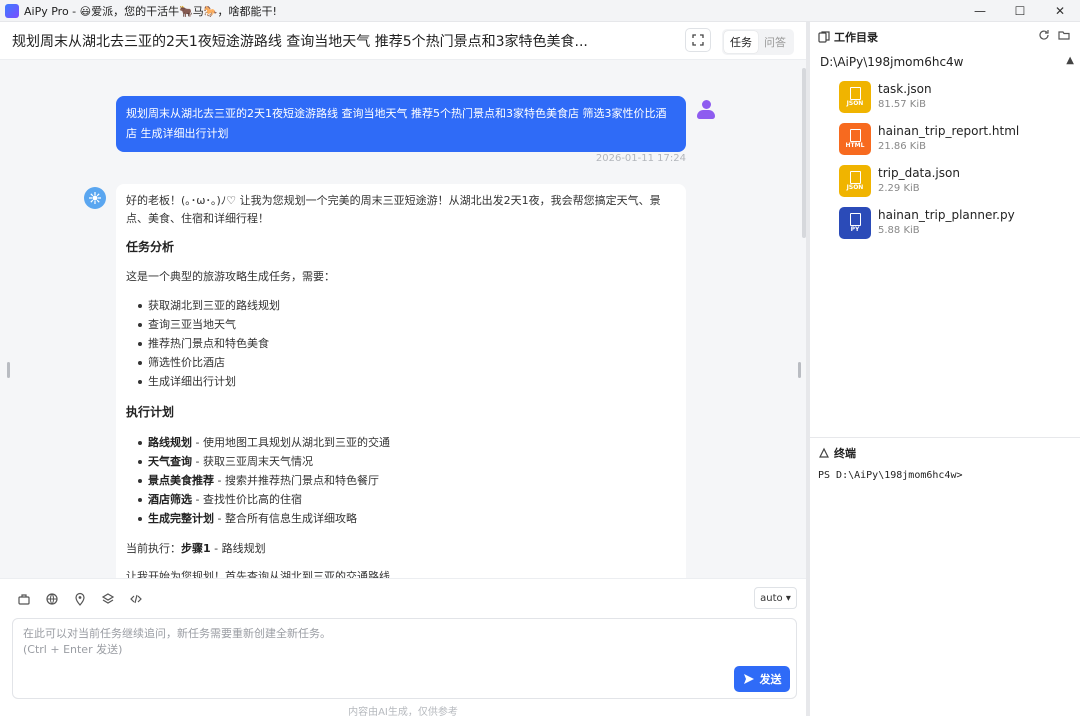  Describe the element at coordinates (403, 711) in the screenshot. I see `ai-disclaimer: 内容由AI生成，仅供参考` at that location.